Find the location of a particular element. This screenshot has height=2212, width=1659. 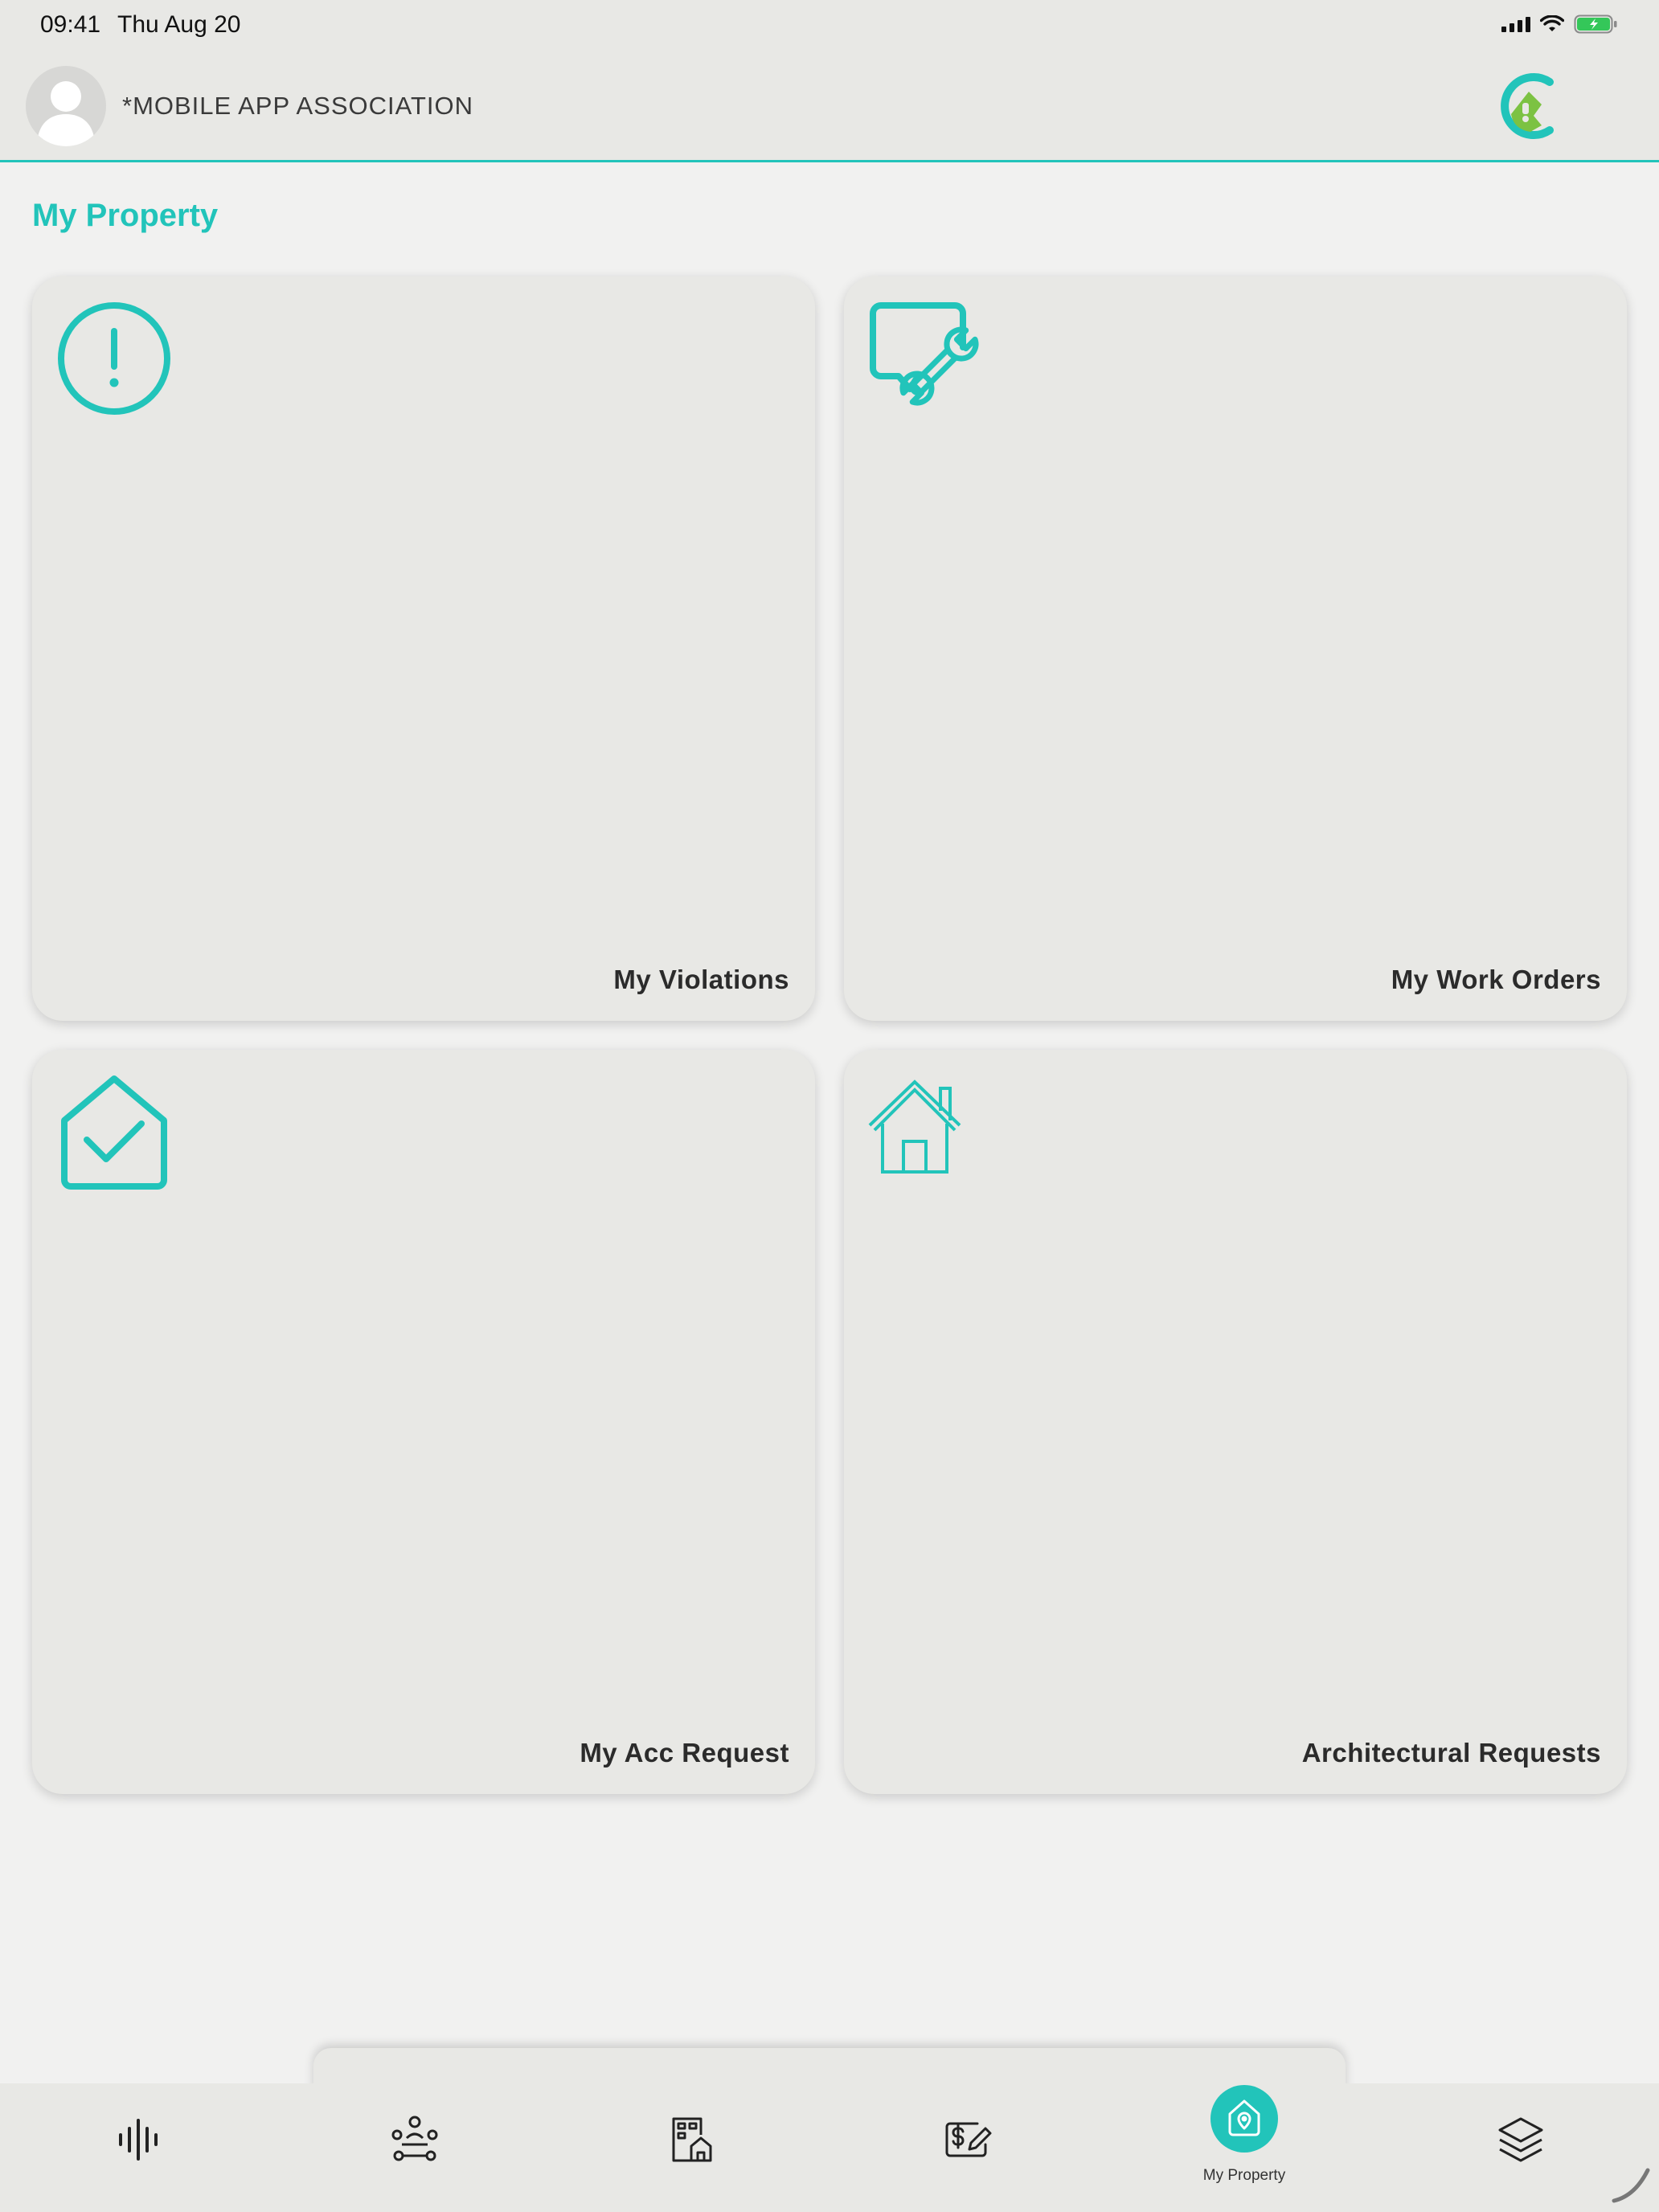

building-home-icon is located at coordinates (692, 2139).